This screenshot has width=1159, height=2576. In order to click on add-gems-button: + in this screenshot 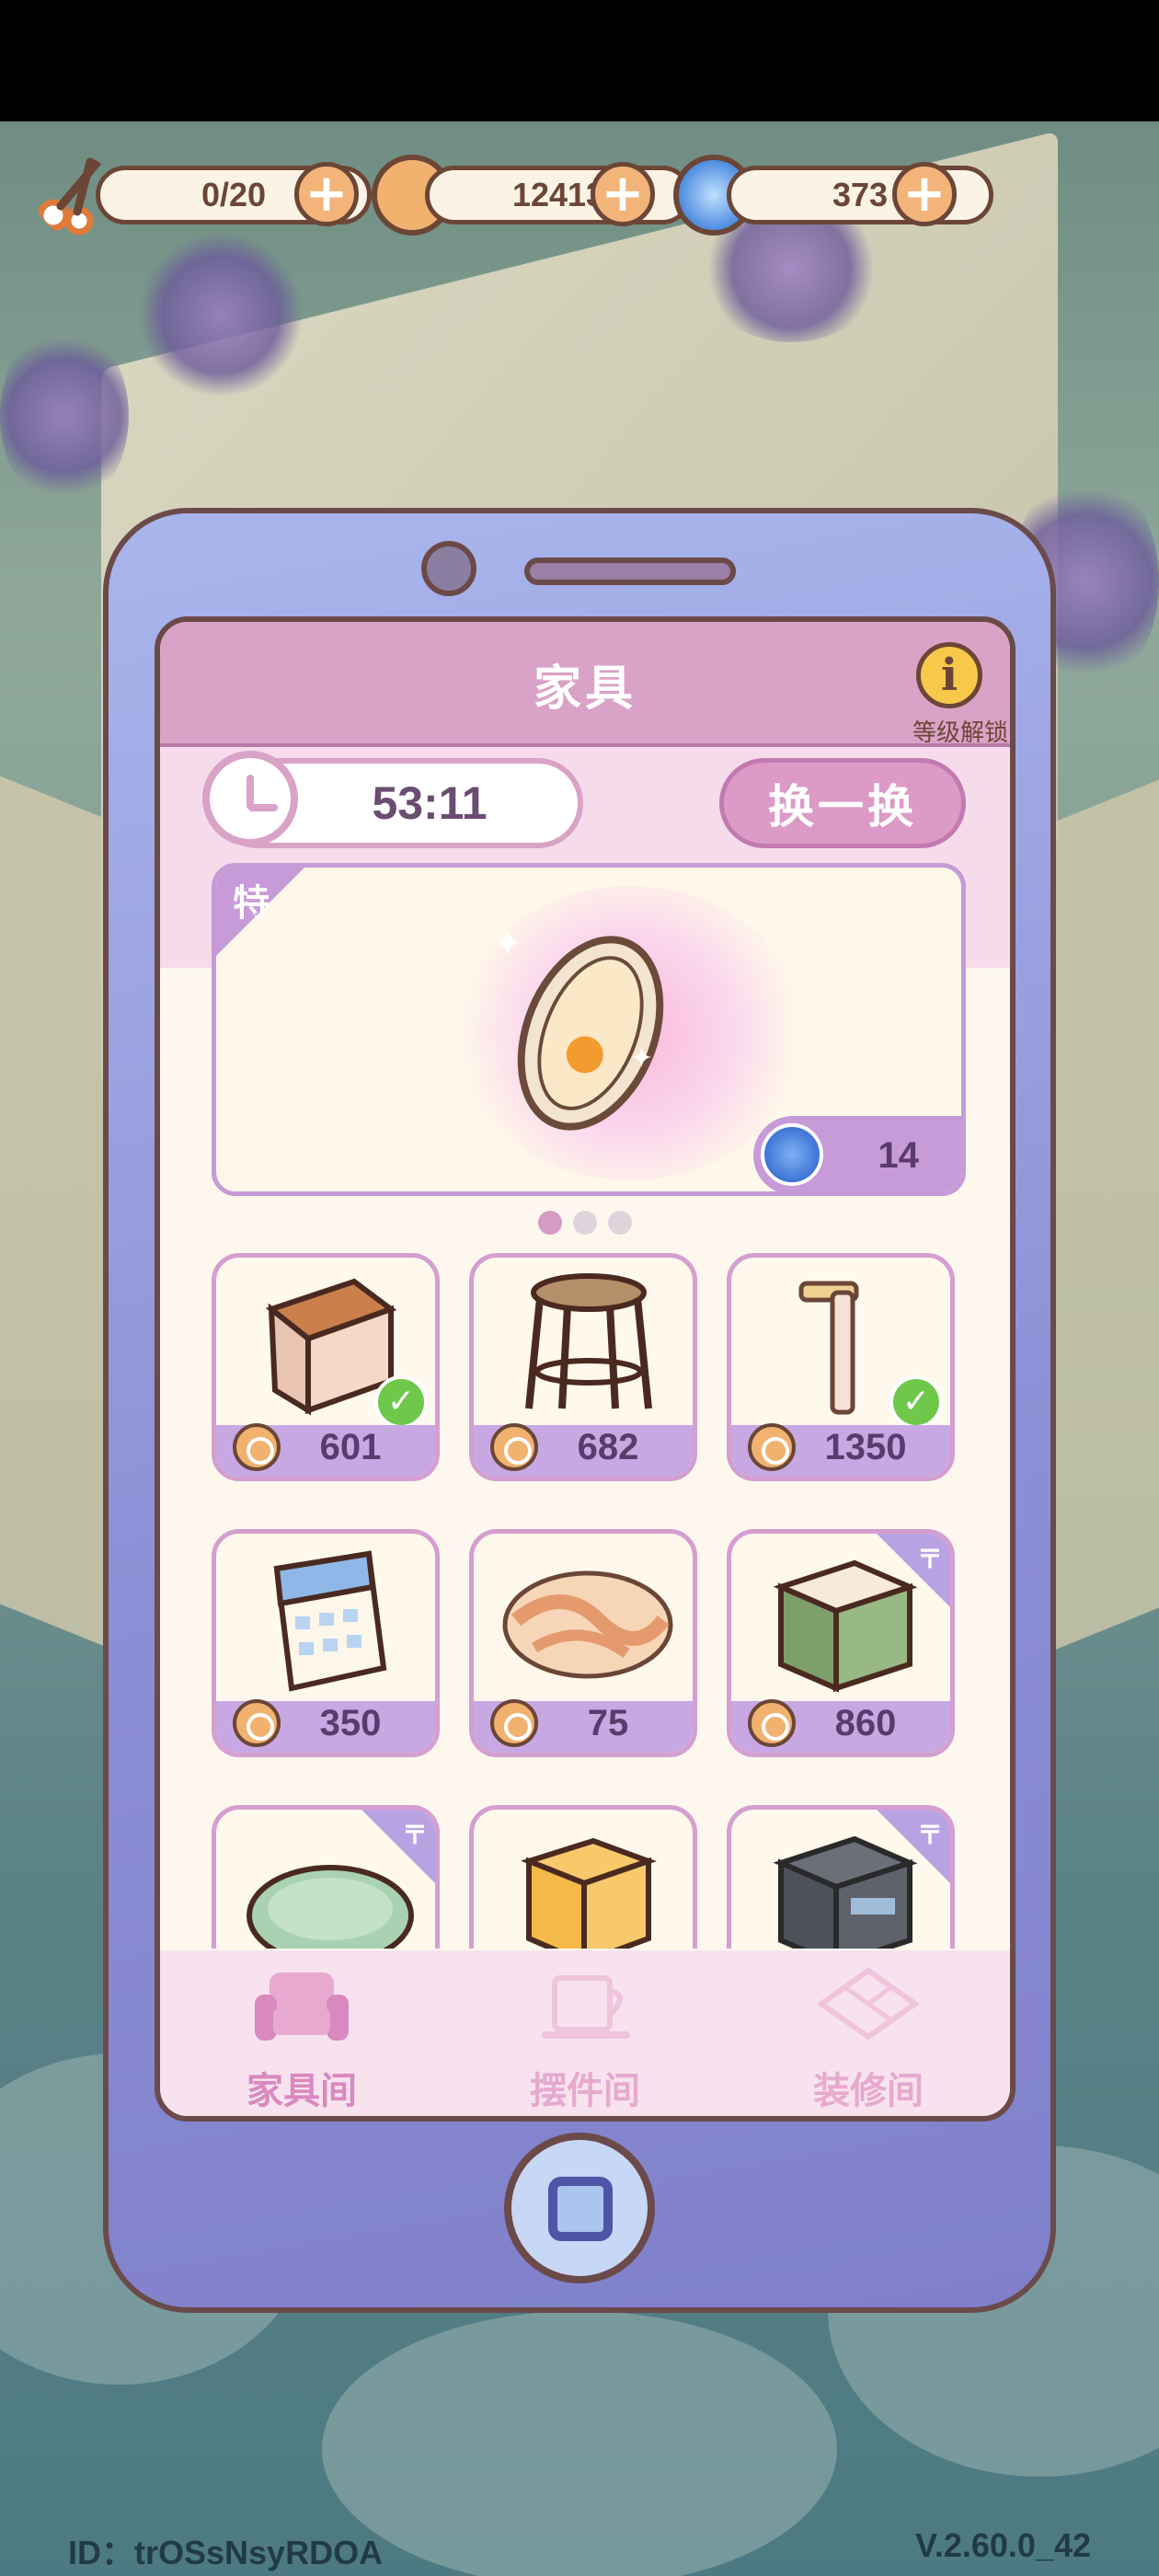, I will do `click(924, 194)`.